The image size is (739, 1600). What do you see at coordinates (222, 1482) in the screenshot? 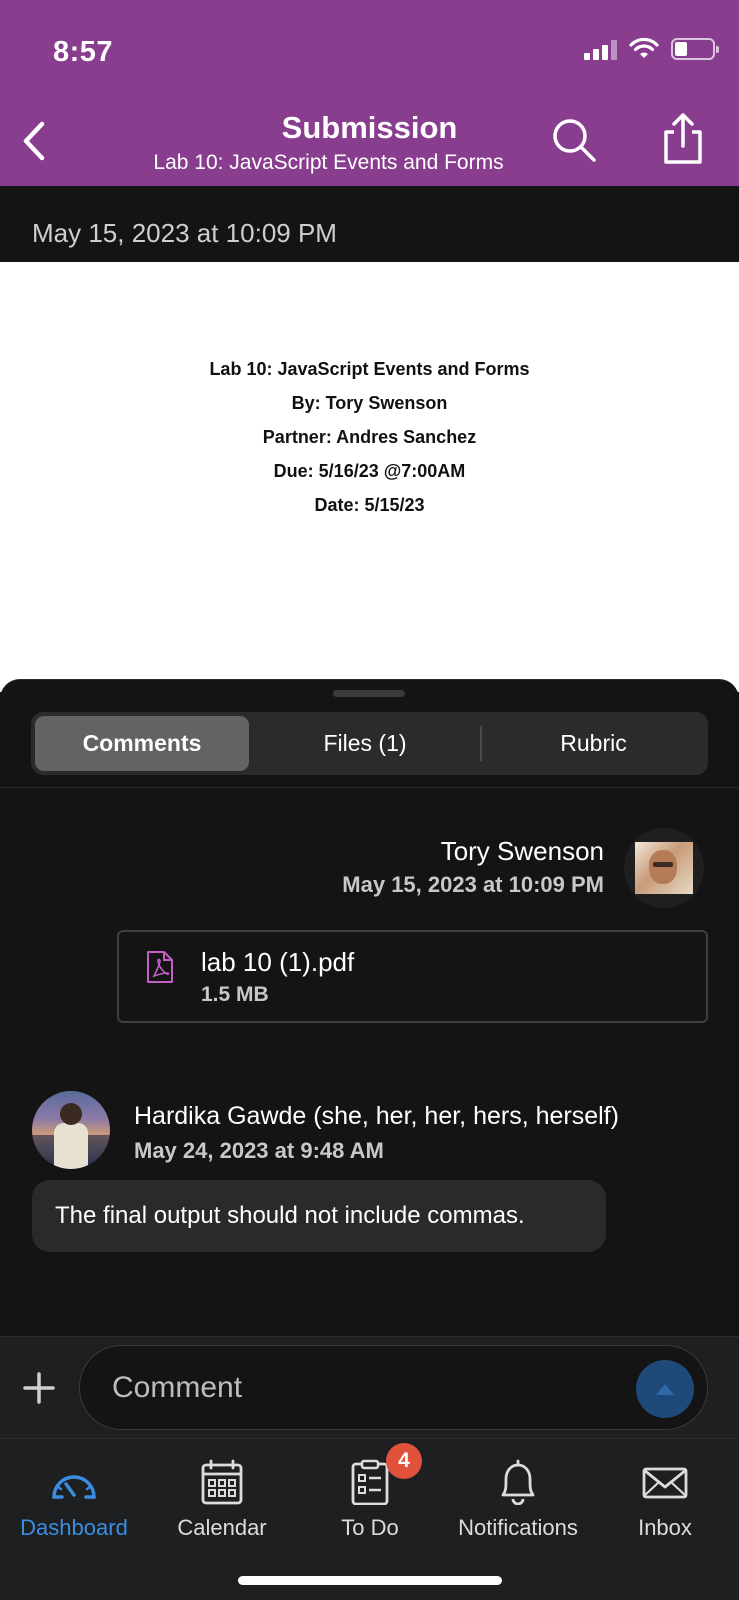
I see `calendar-icon` at bounding box center [222, 1482].